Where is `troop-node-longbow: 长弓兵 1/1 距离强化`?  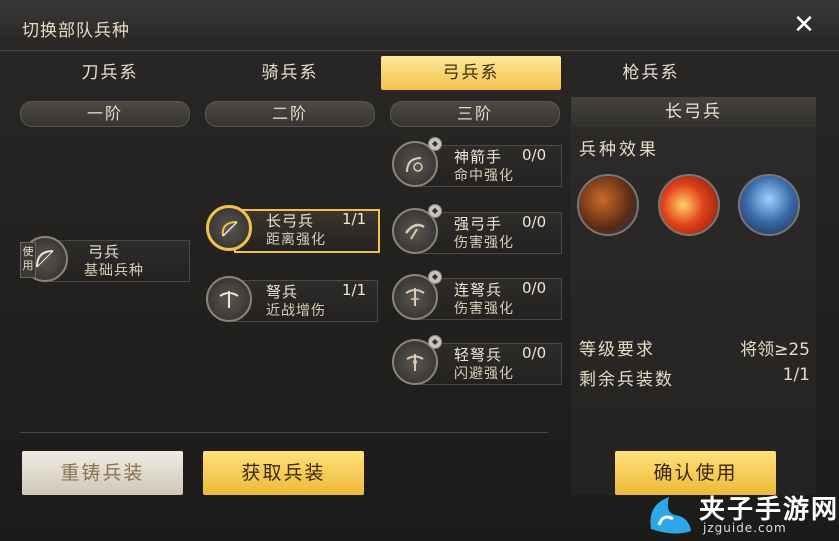
troop-node-longbow: 长弓兵 1/1 距离强化 is located at coordinates (293, 230).